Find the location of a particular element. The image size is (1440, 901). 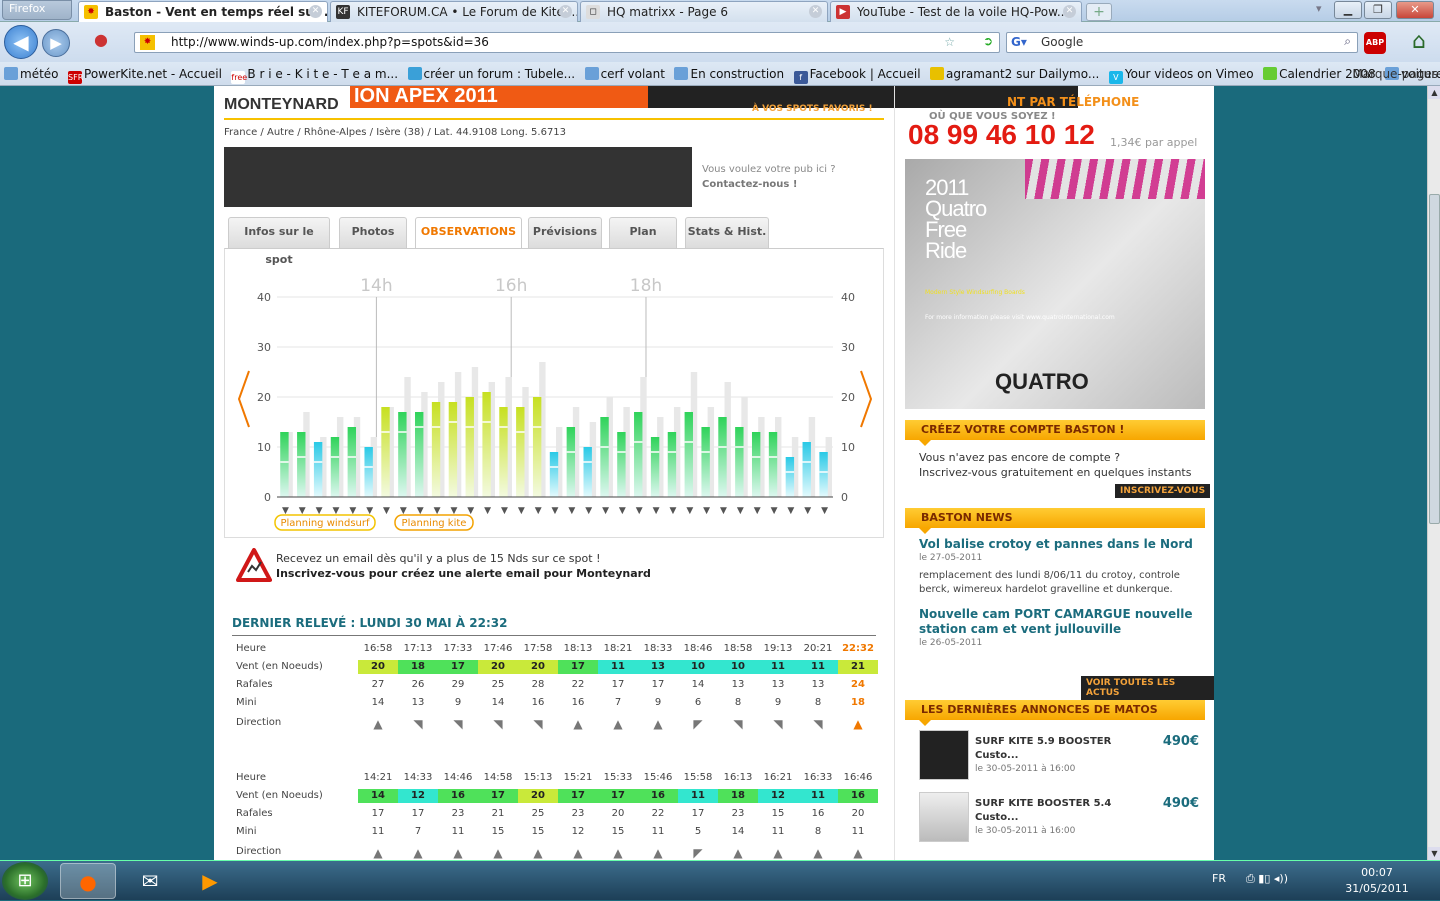

obs-cell: 5 is located at coordinates (698, 831).